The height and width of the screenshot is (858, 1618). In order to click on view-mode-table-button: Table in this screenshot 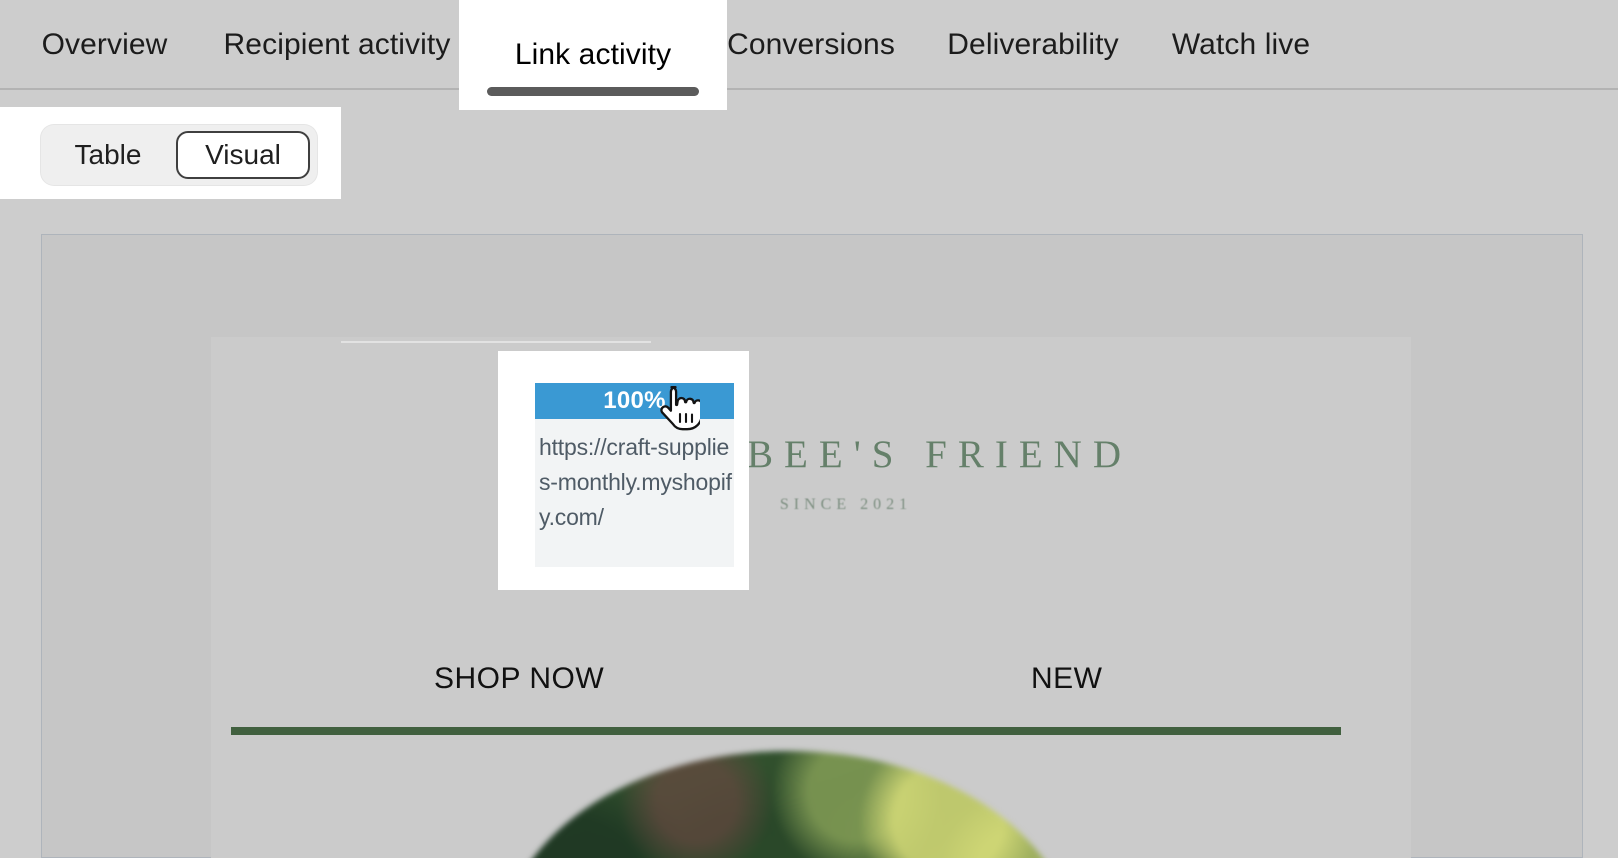, I will do `click(108, 155)`.